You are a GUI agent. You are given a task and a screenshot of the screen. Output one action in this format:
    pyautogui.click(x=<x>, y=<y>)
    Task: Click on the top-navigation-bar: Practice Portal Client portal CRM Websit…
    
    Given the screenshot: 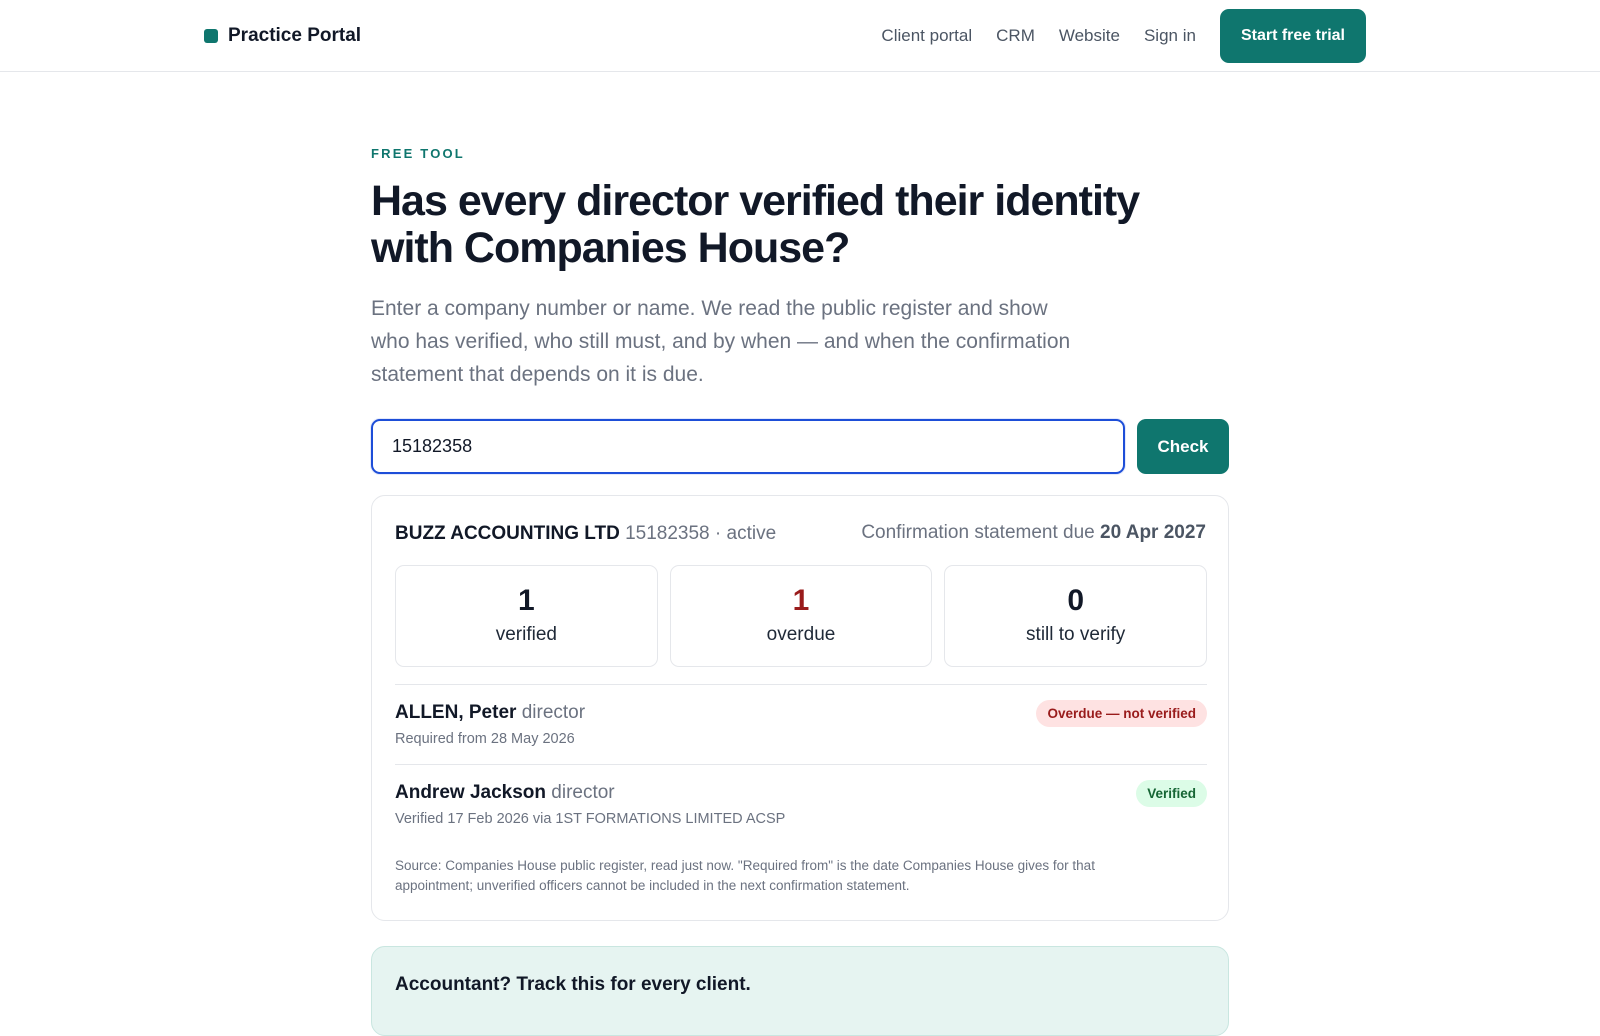 What is the action you would take?
    pyautogui.click(x=800, y=36)
    